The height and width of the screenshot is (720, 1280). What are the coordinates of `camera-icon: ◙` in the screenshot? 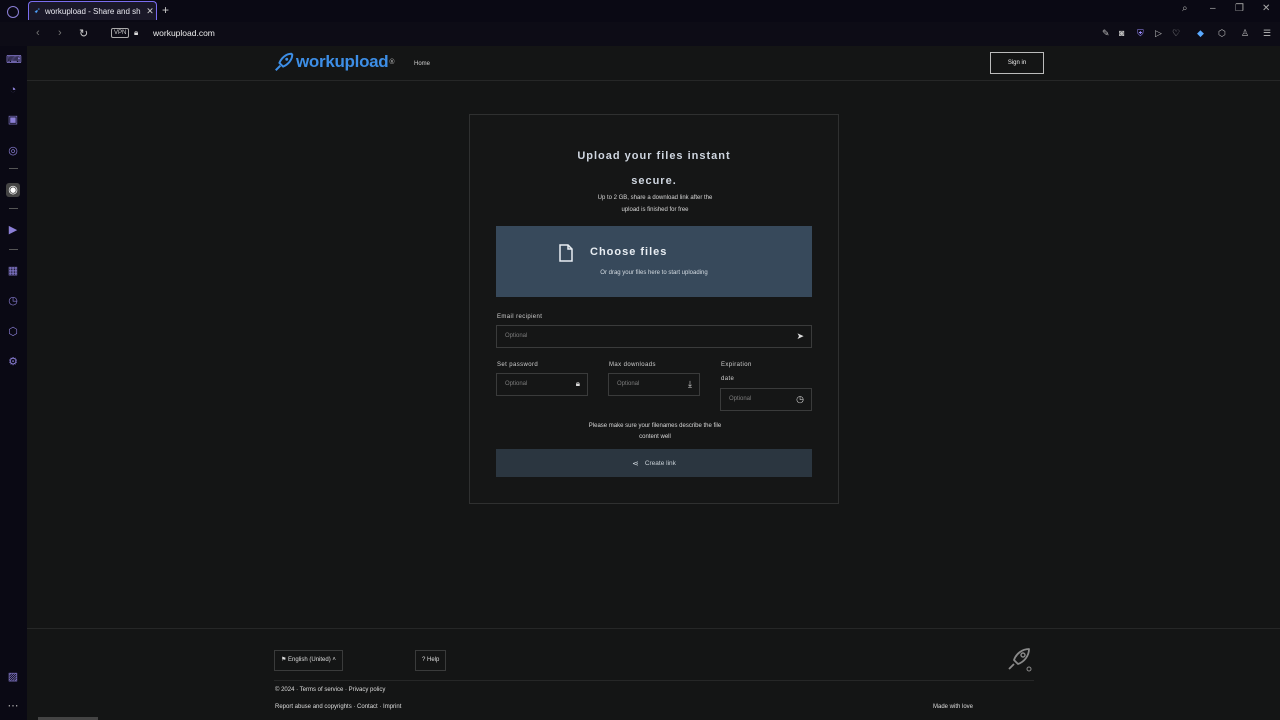 It's located at (1121, 33).